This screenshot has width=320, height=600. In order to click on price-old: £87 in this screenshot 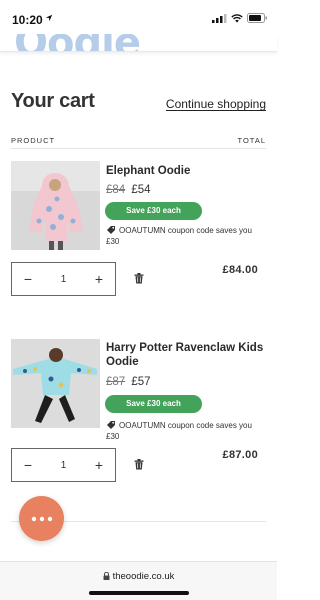, I will do `click(116, 382)`.